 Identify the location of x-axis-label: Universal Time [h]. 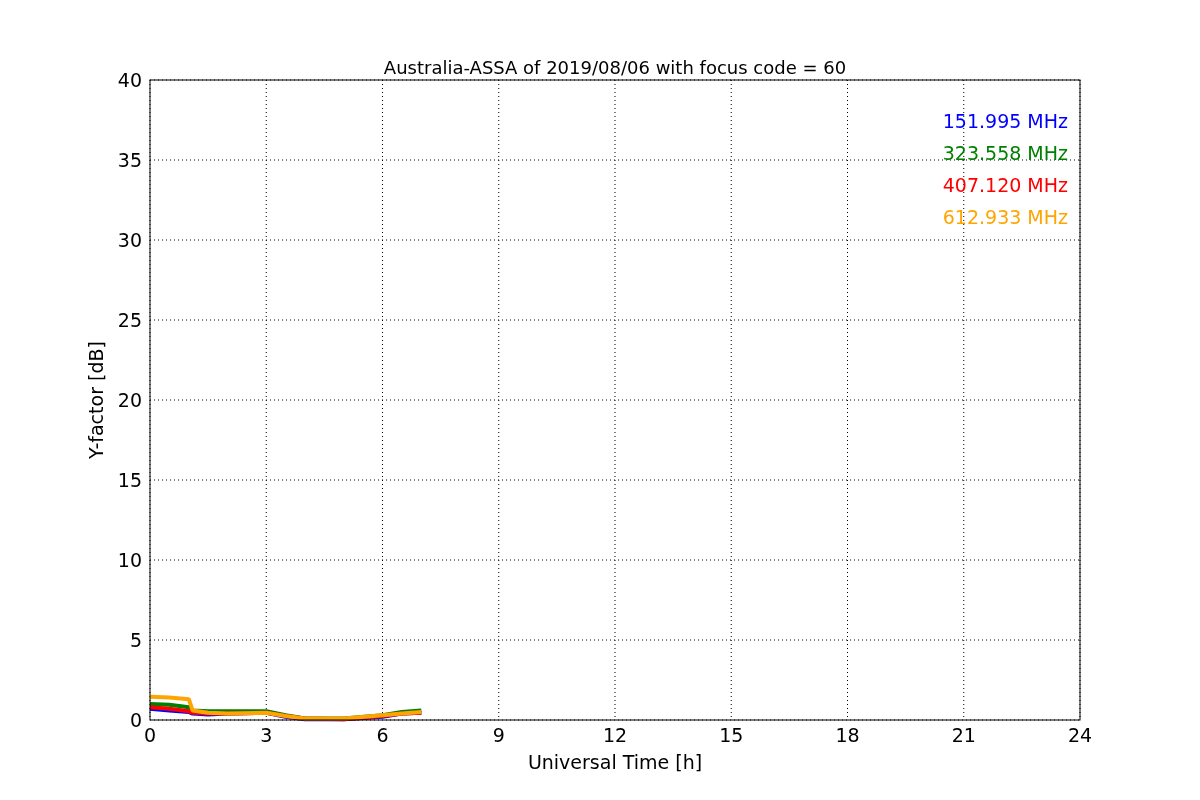
(615, 762).